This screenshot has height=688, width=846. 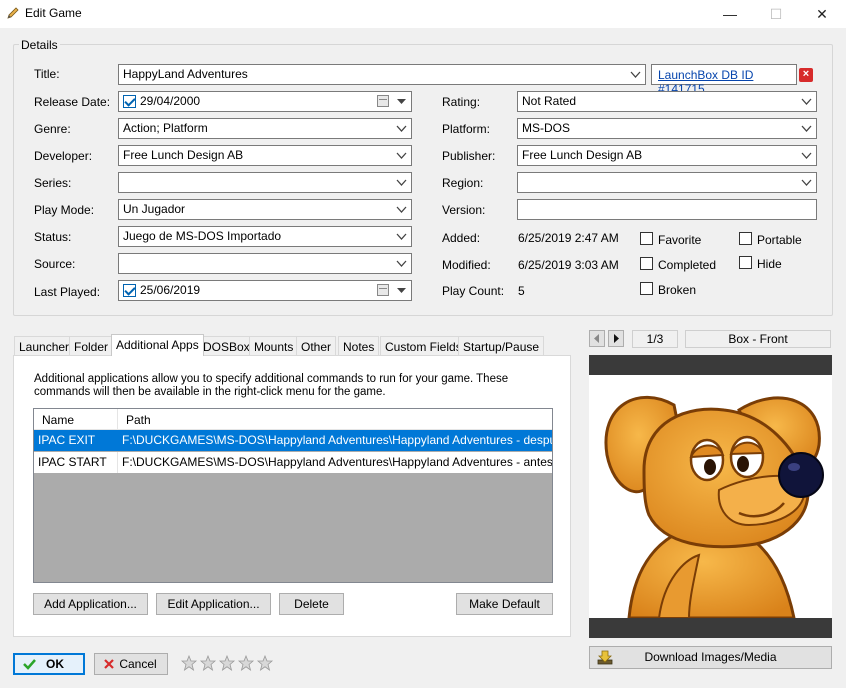 What do you see at coordinates (52, 129) in the screenshot?
I see `genre-label: Genre:` at bounding box center [52, 129].